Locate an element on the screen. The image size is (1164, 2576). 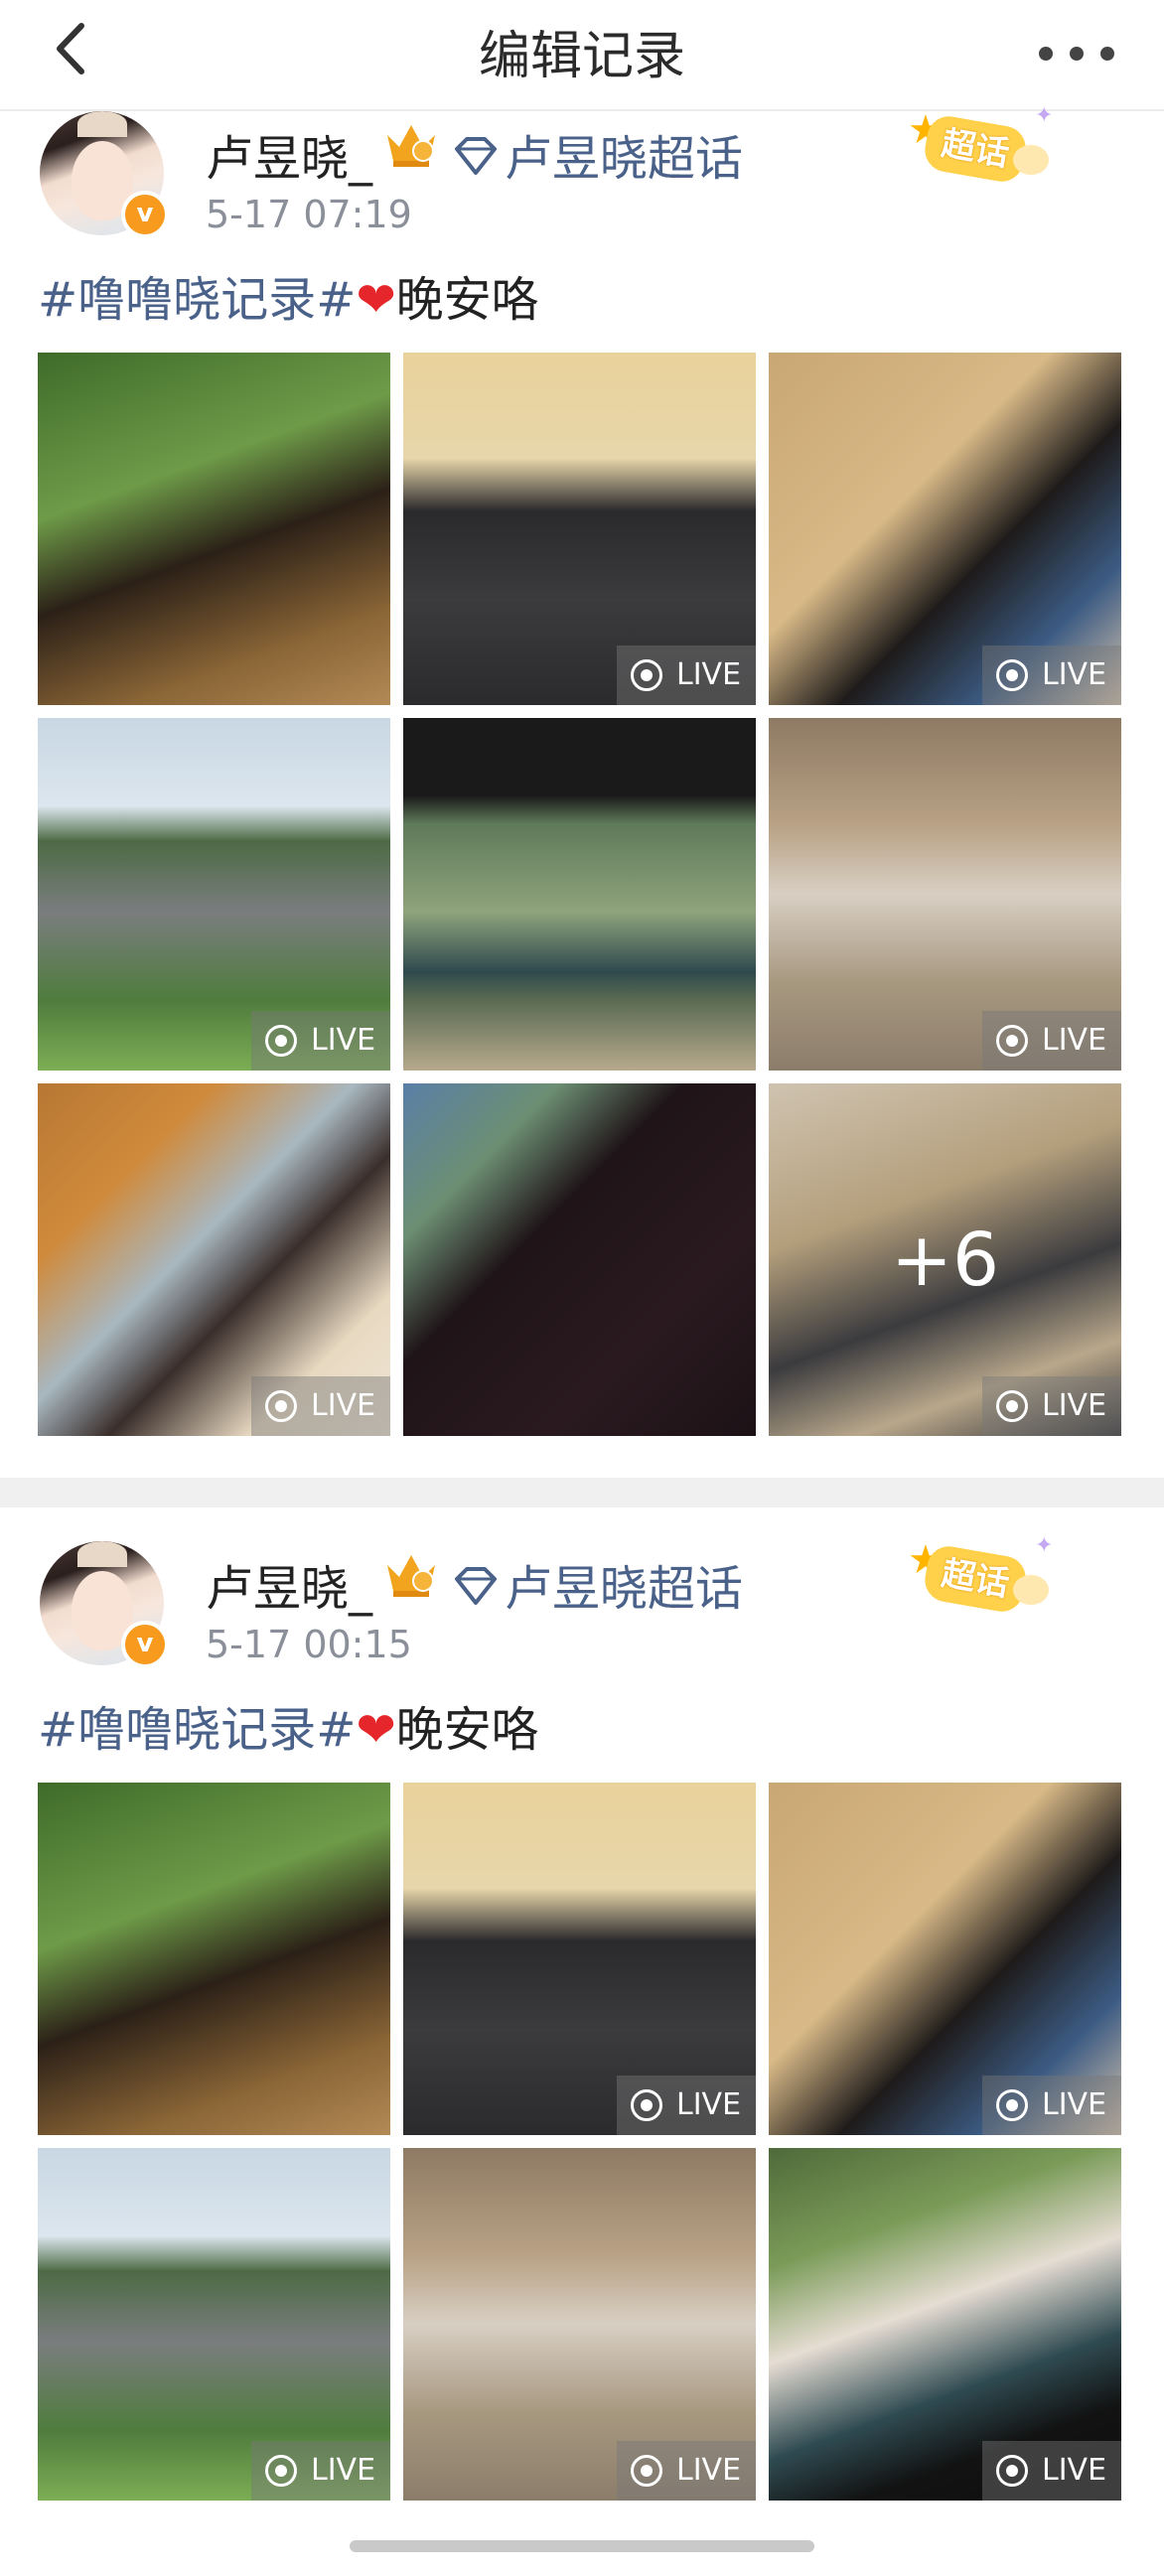
more-photos-count: +6 is located at coordinates (945, 1260).